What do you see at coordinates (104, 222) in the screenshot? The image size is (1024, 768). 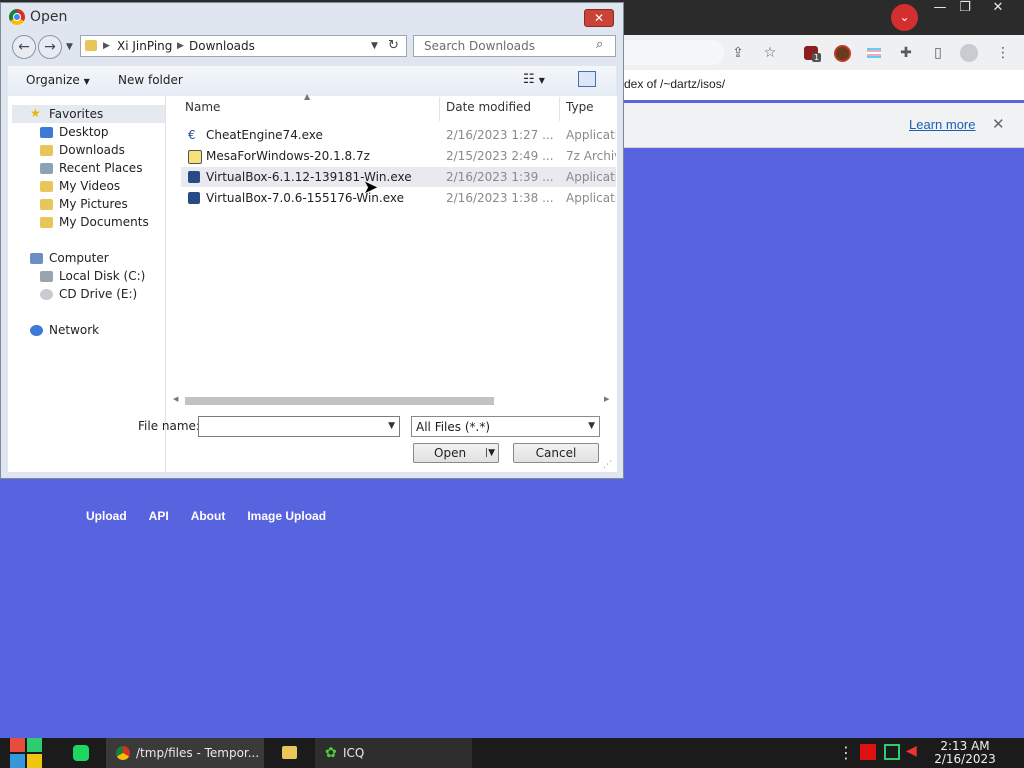 I see `nav-item-my-documents: My Documents` at bounding box center [104, 222].